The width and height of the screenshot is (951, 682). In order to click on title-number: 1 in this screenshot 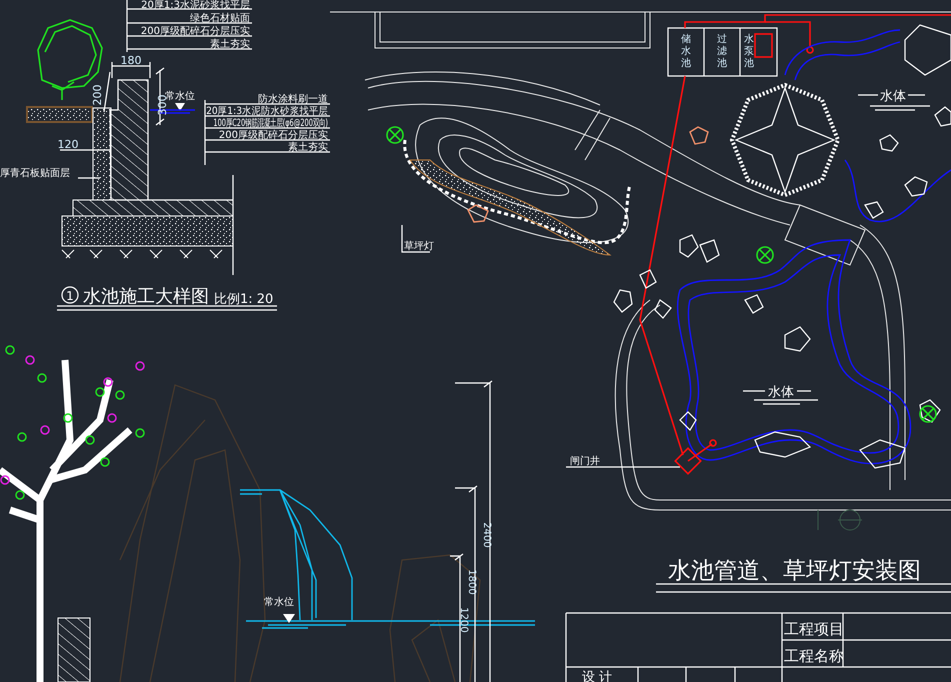, I will do `click(70, 296)`.